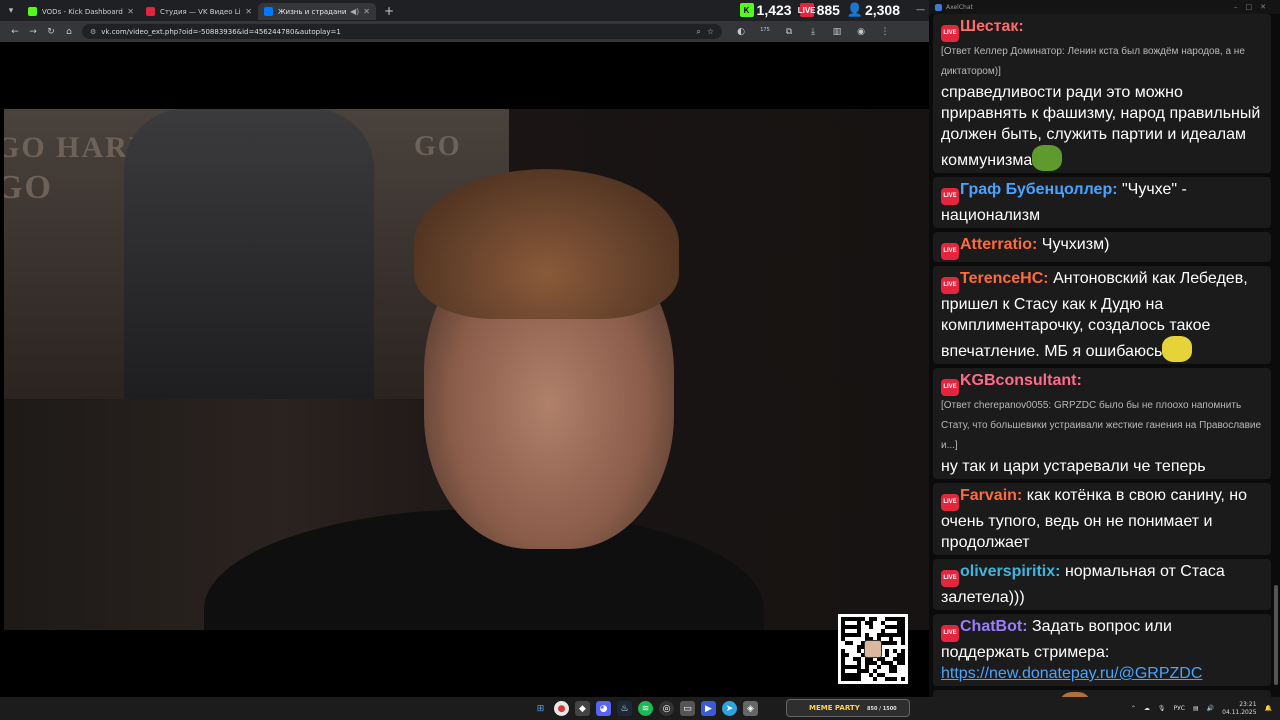 This screenshot has height=720, width=1280. I want to click on chat-message: LIVE Atterratio: Чучхизм), so click(1102, 247).